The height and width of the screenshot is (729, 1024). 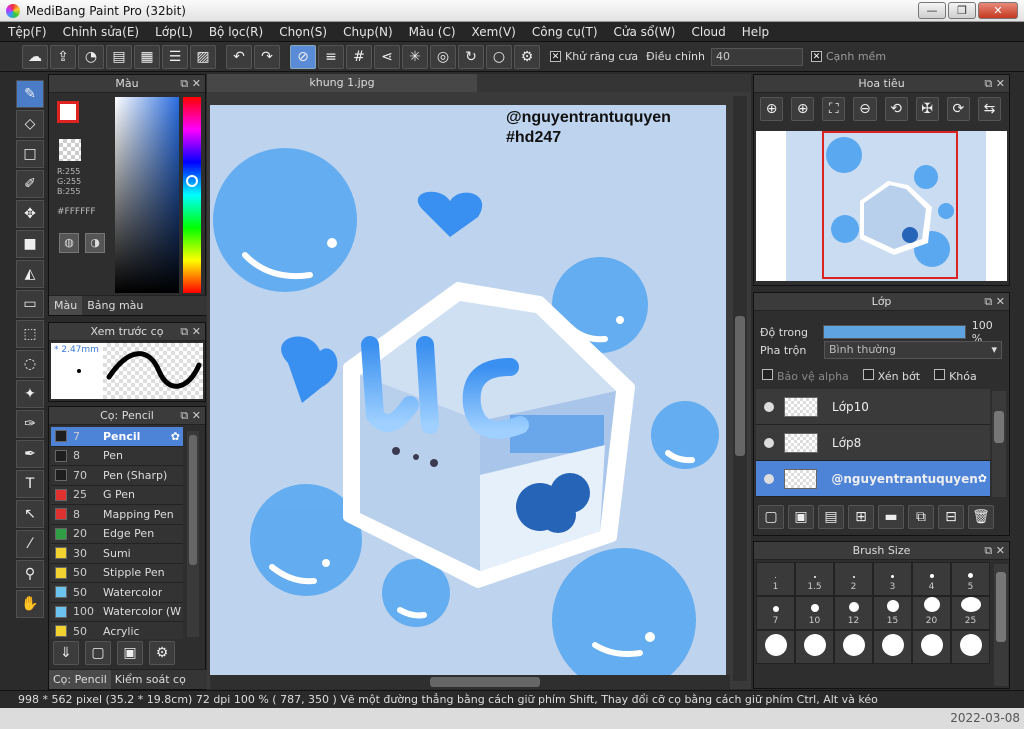 What do you see at coordinates (814, 613) in the screenshot?
I see `brush-size-cell: 10` at bounding box center [814, 613].